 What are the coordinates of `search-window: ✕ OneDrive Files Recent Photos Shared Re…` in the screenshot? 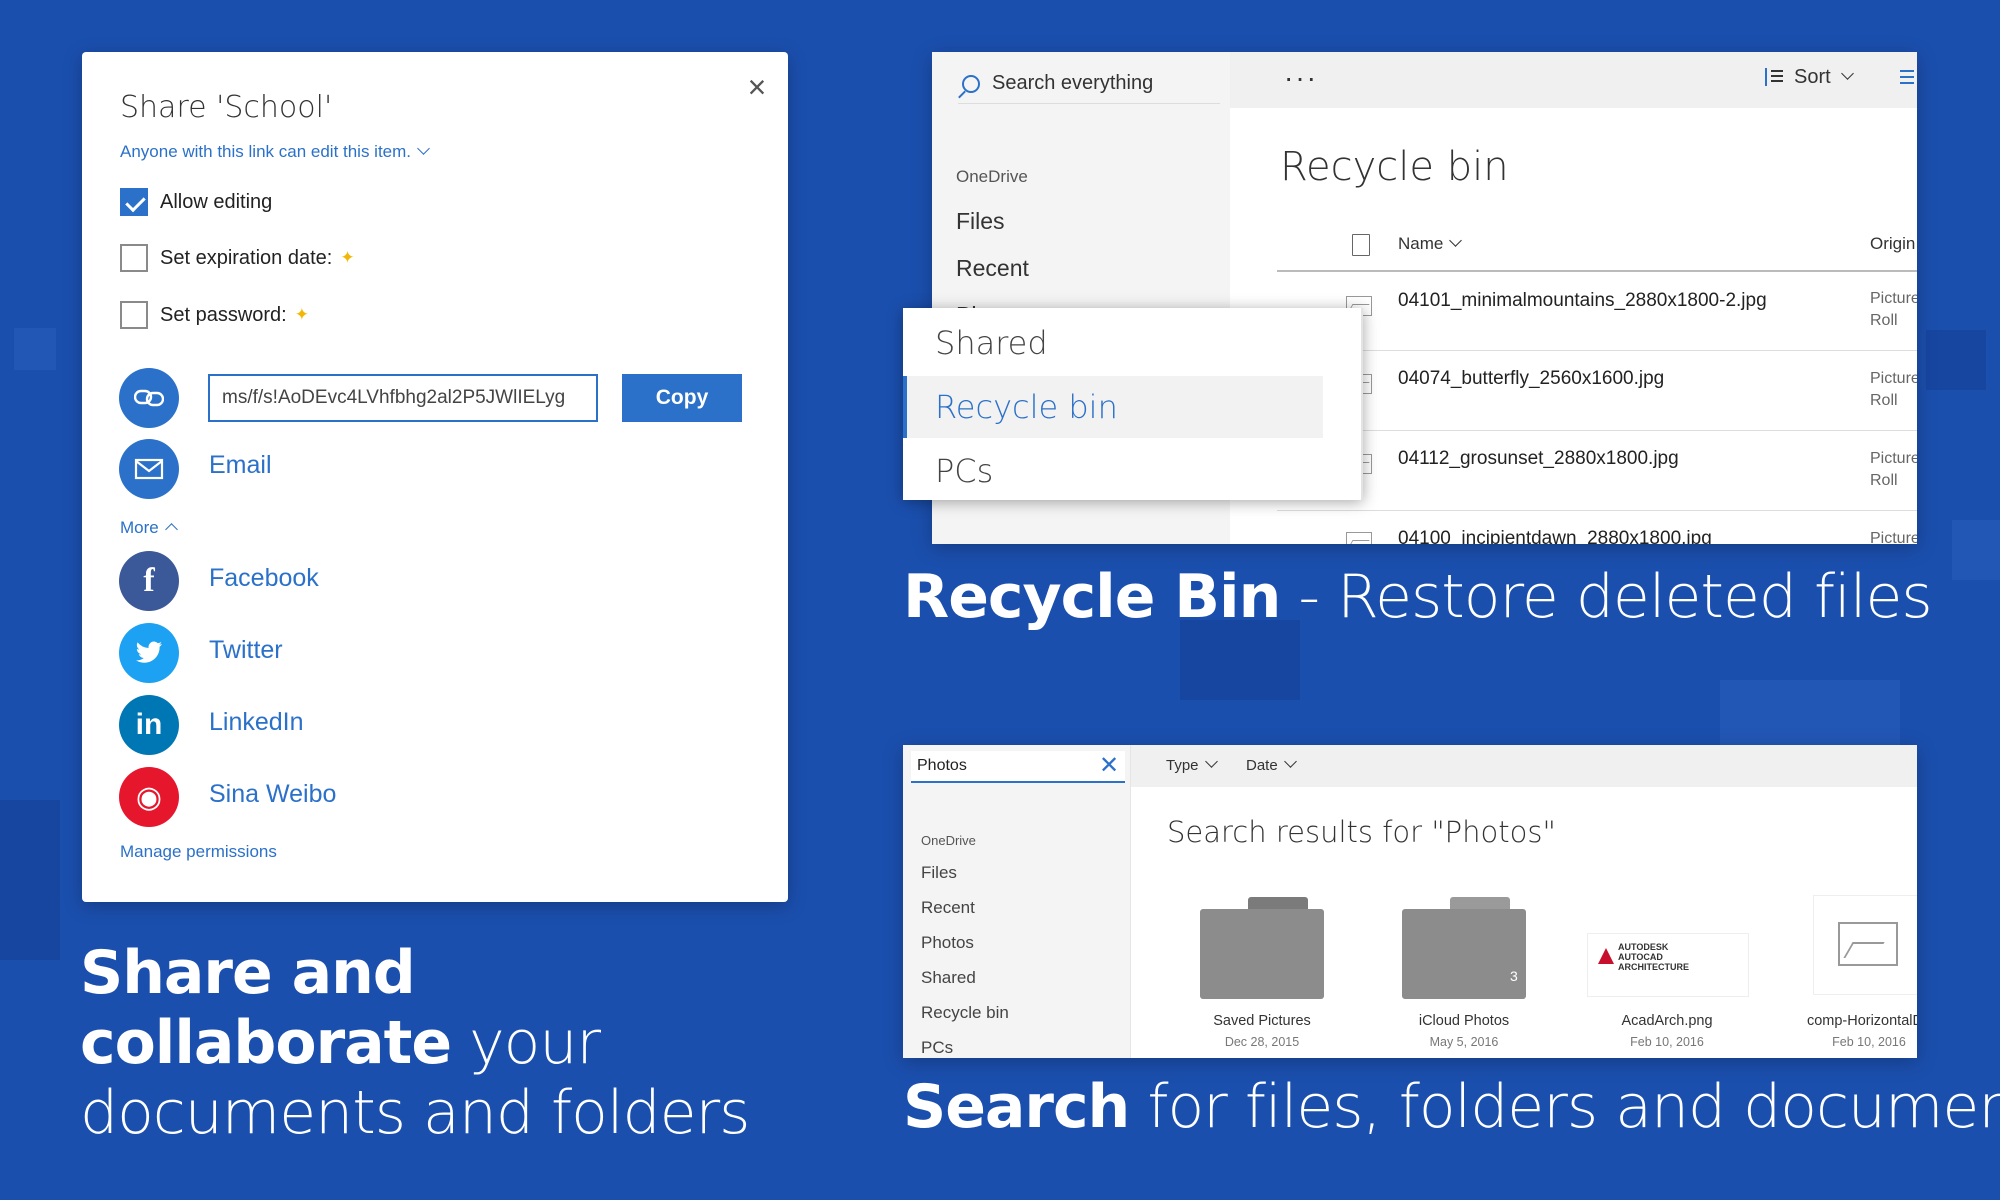 It's located at (1410, 901).